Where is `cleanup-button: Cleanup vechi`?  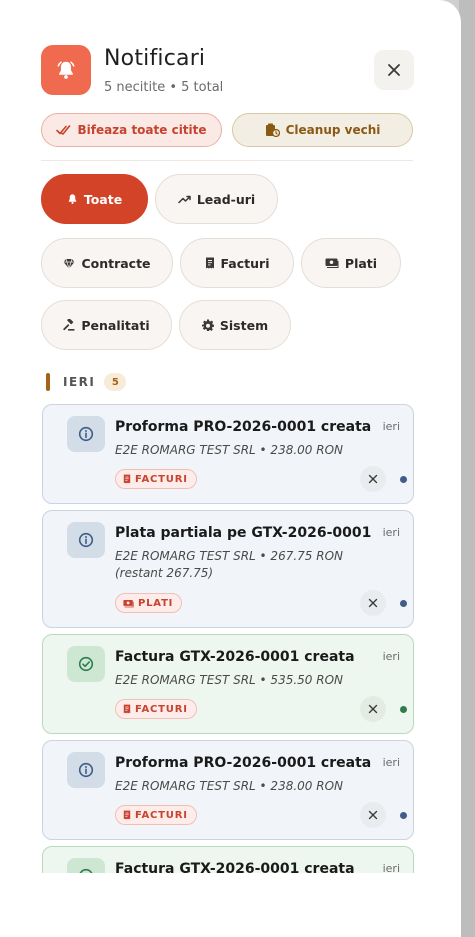
cleanup-button: Cleanup vechi is located at coordinates (322, 130).